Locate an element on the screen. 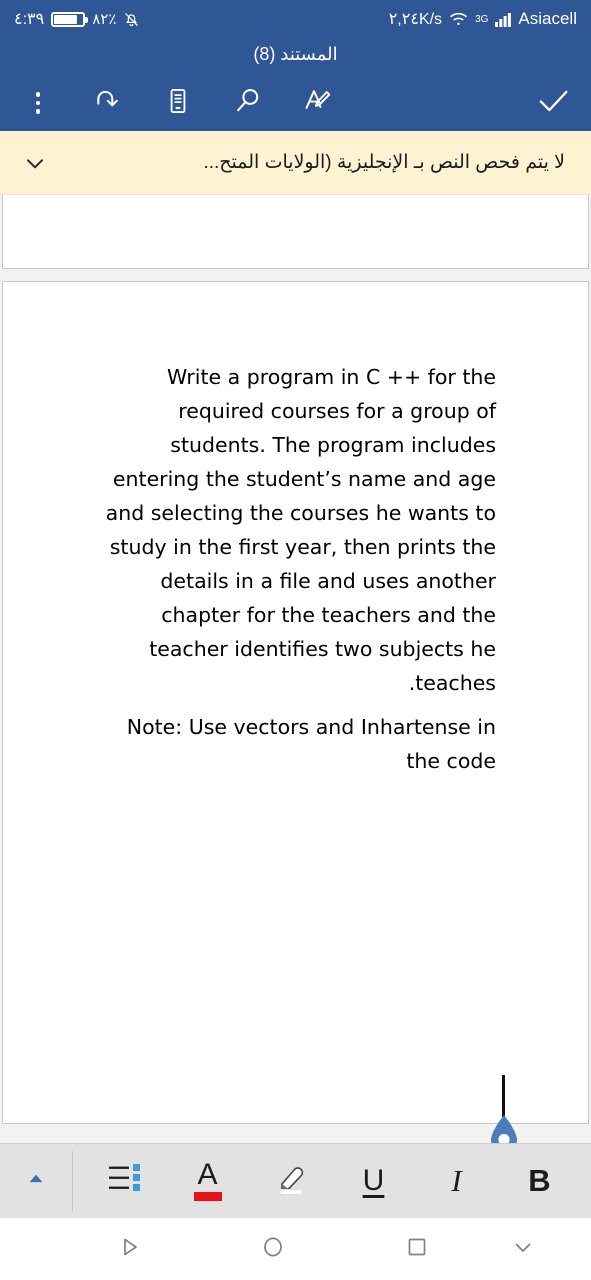 The height and width of the screenshot is (1280, 591). search-button is located at coordinates (248, 103).